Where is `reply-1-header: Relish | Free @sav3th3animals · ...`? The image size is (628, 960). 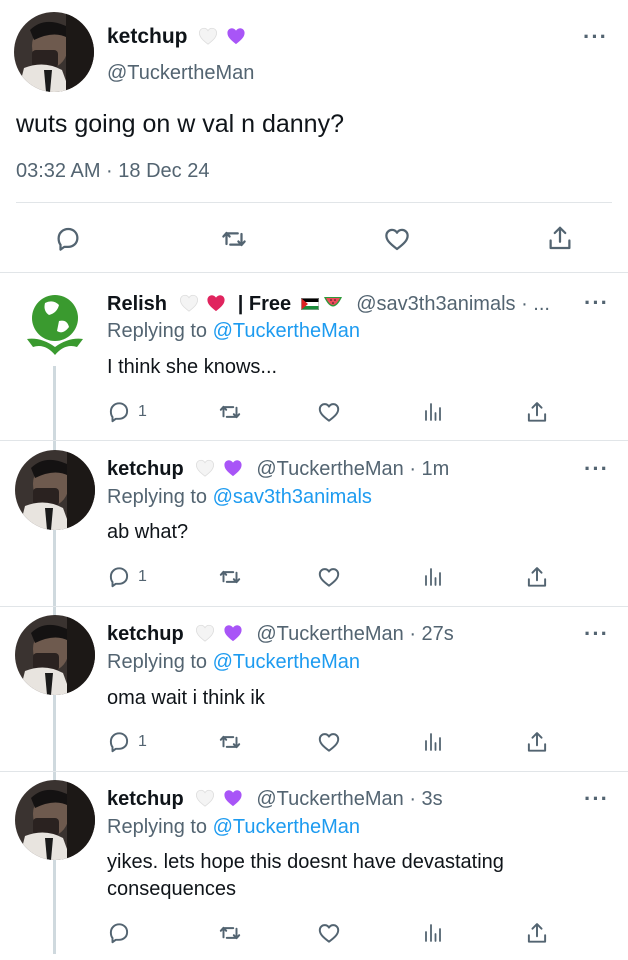
reply-1-header: Relish | Free @sav3th3animals · ... is located at coordinates (328, 304).